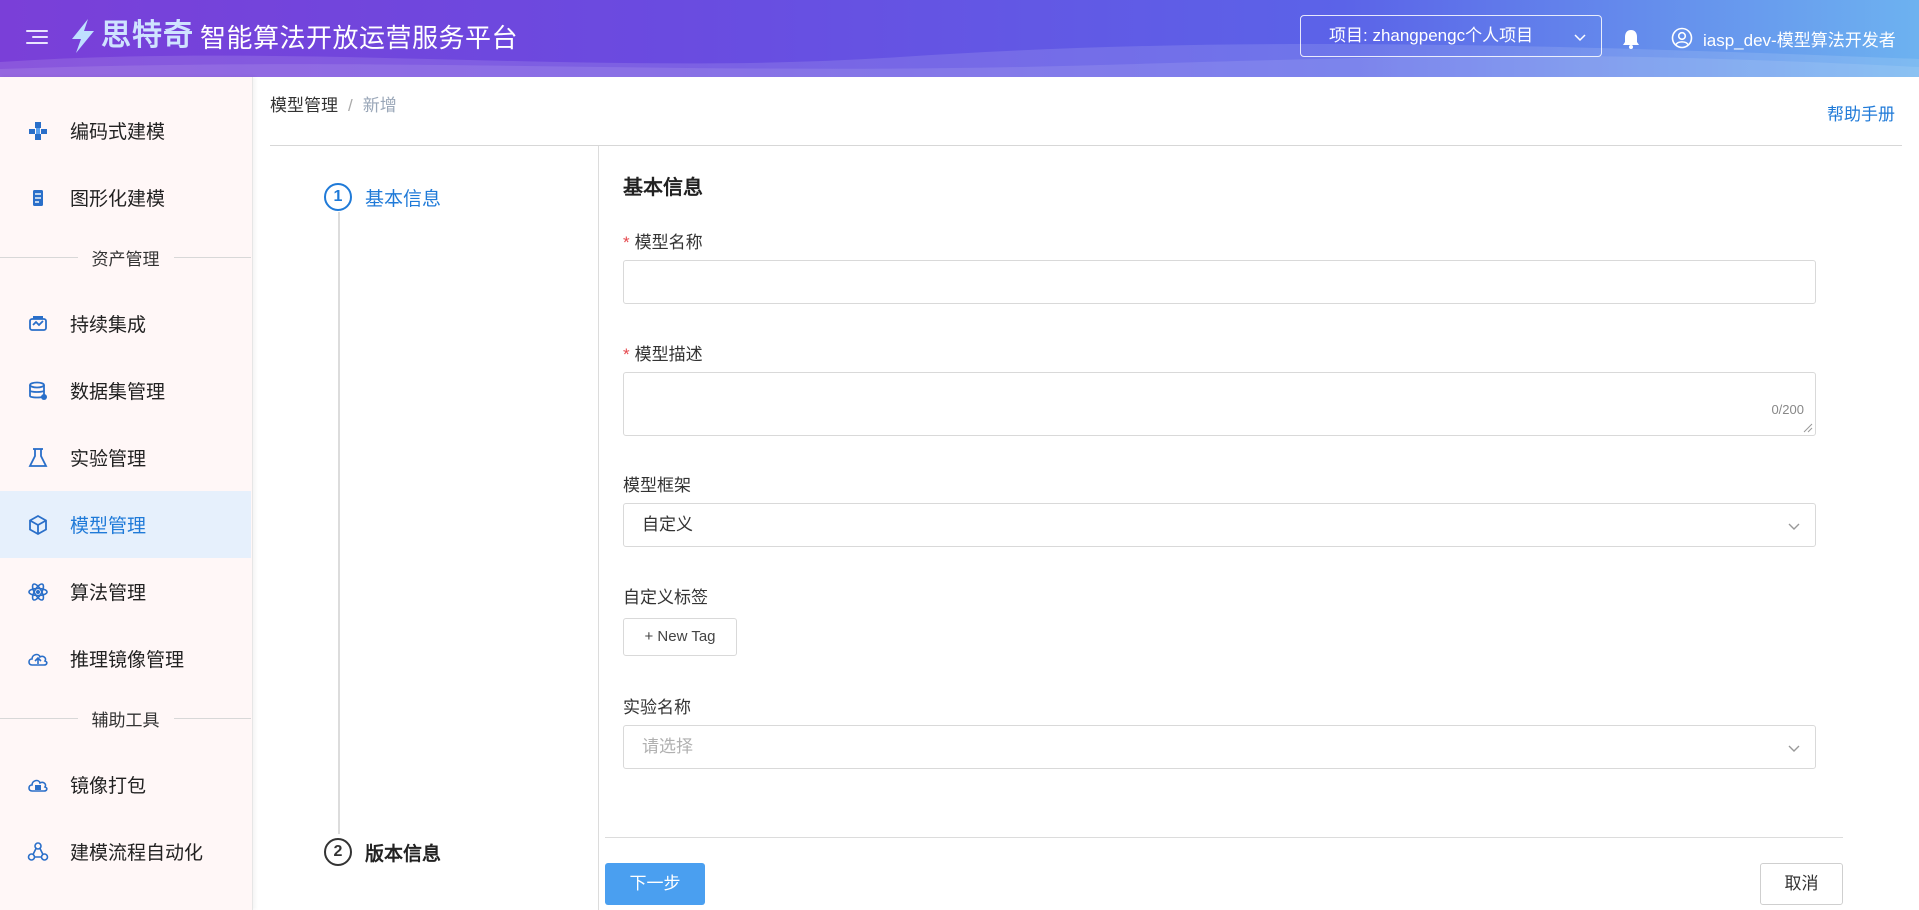  I want to click on framework-select-value: 自定义, so click(667, 524).